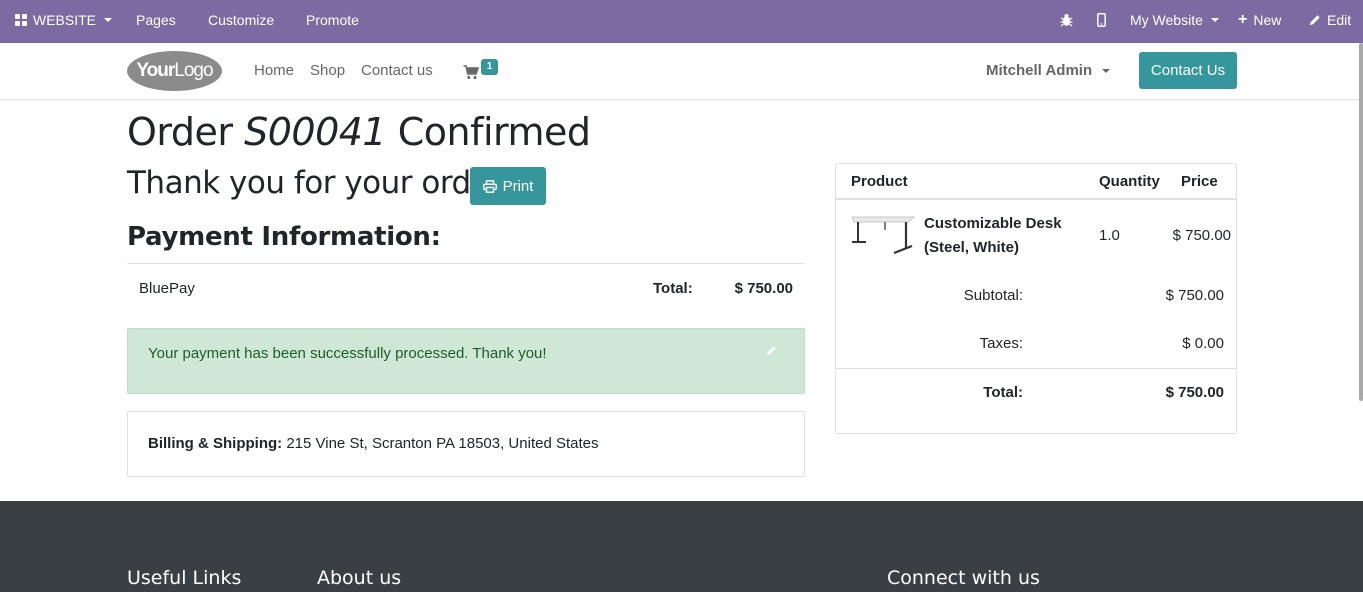 The height and width of the screenshot is (592, 1363). Describe the element at coordinates (156, 20) in the screenshot. I see `pages-menu: Pages` at that location.